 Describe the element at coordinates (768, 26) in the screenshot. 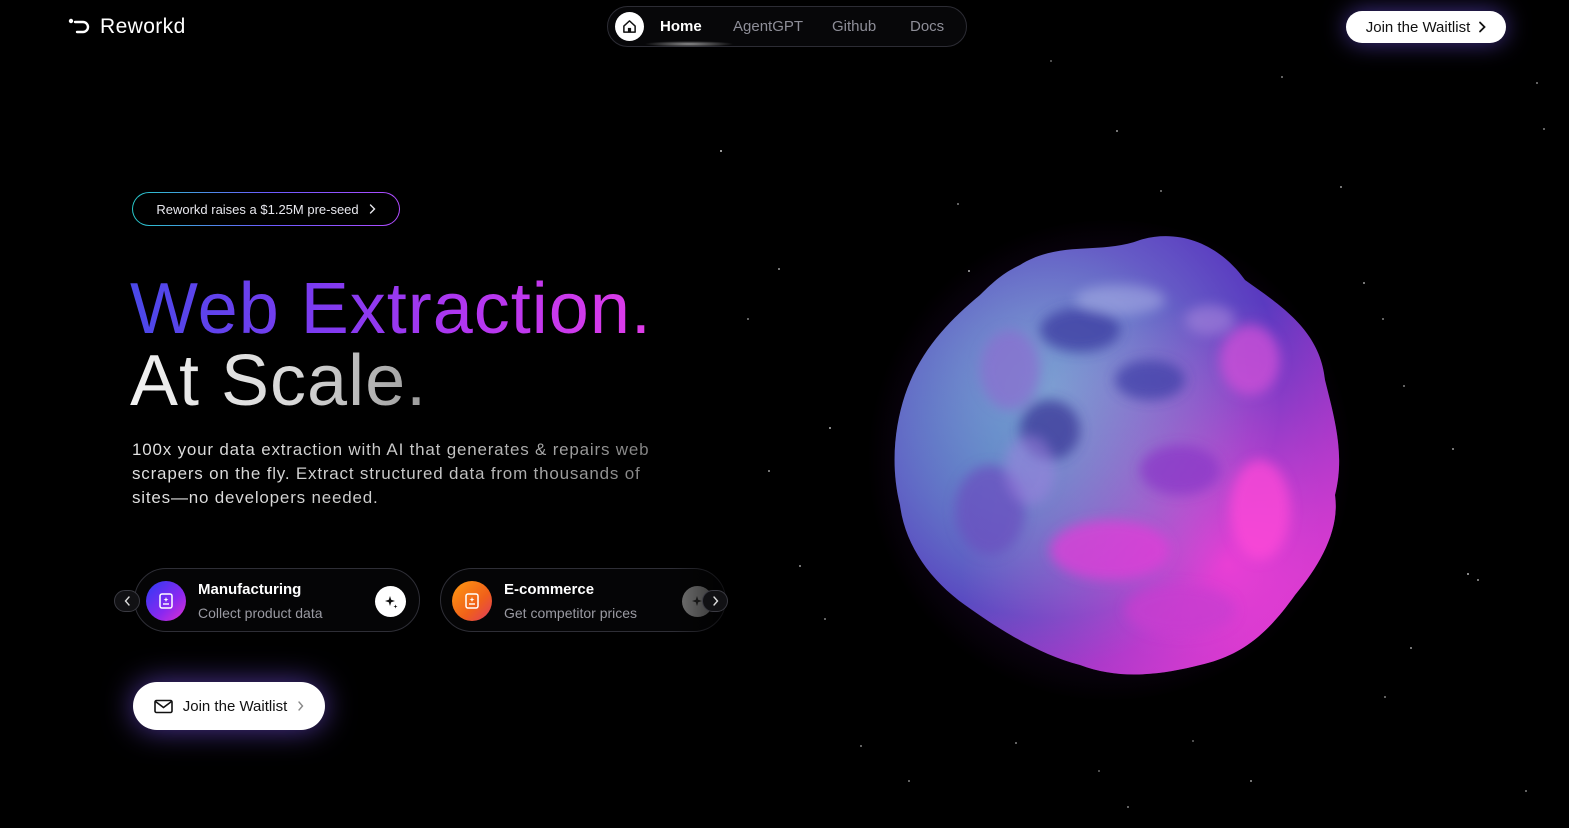

I see `nav-item-agentgpt: AgentGPT` at that location.